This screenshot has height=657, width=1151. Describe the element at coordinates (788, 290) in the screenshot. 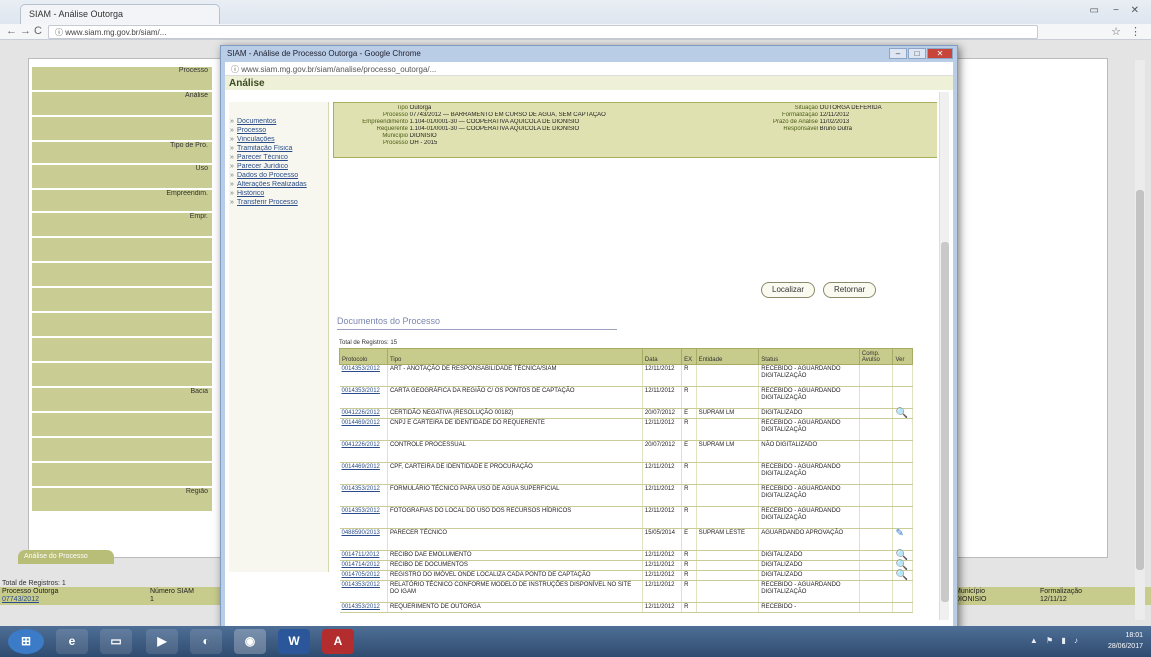

I see `localizar-button: Localizar` at that location.